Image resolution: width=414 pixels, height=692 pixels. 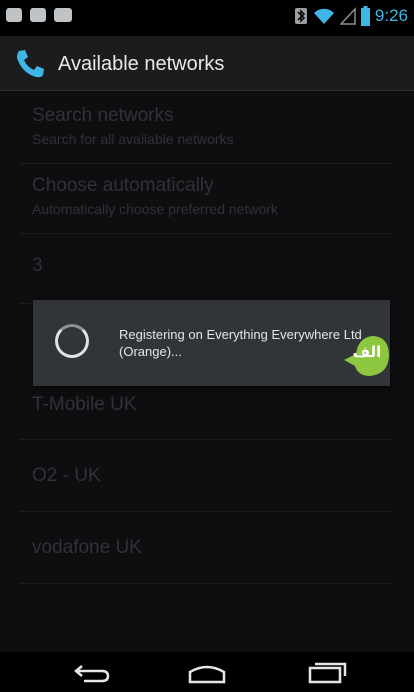 I want to click on home-icon, so click(x=207, y=673).